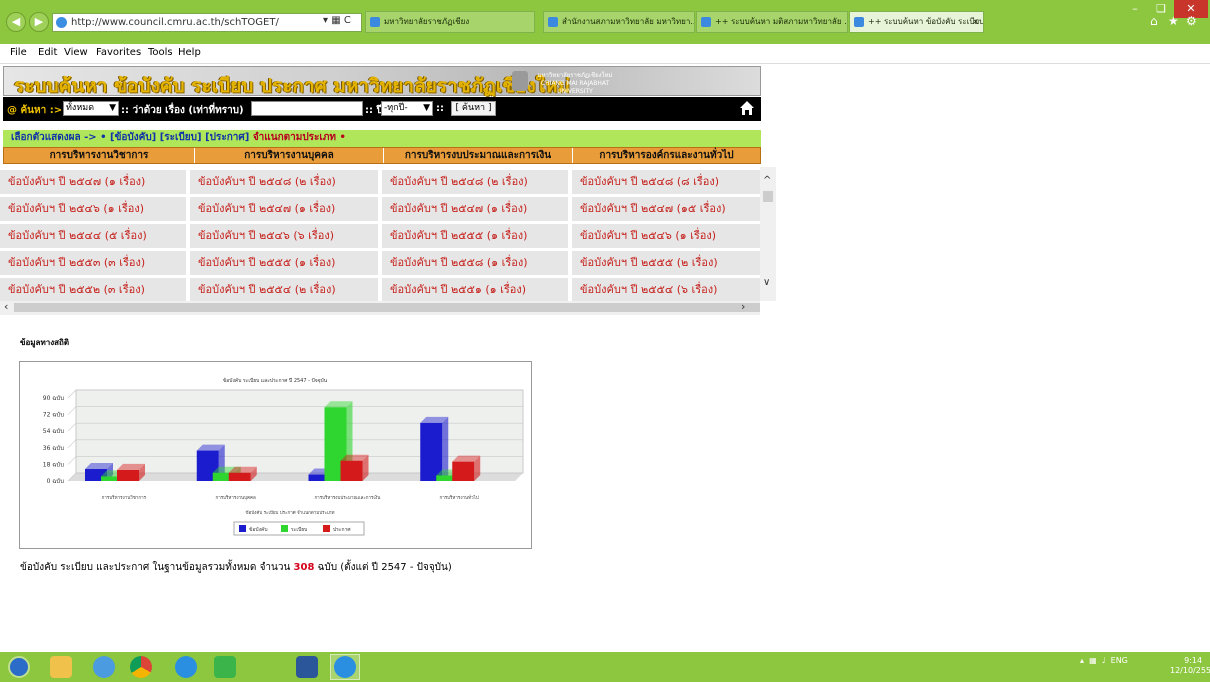 Image resolution: width=1210 pixels, height=682 pixels. Describe the element at coordinates (767, 180) in the screenshot. I see `scroll-up-icon: ^` at that location.